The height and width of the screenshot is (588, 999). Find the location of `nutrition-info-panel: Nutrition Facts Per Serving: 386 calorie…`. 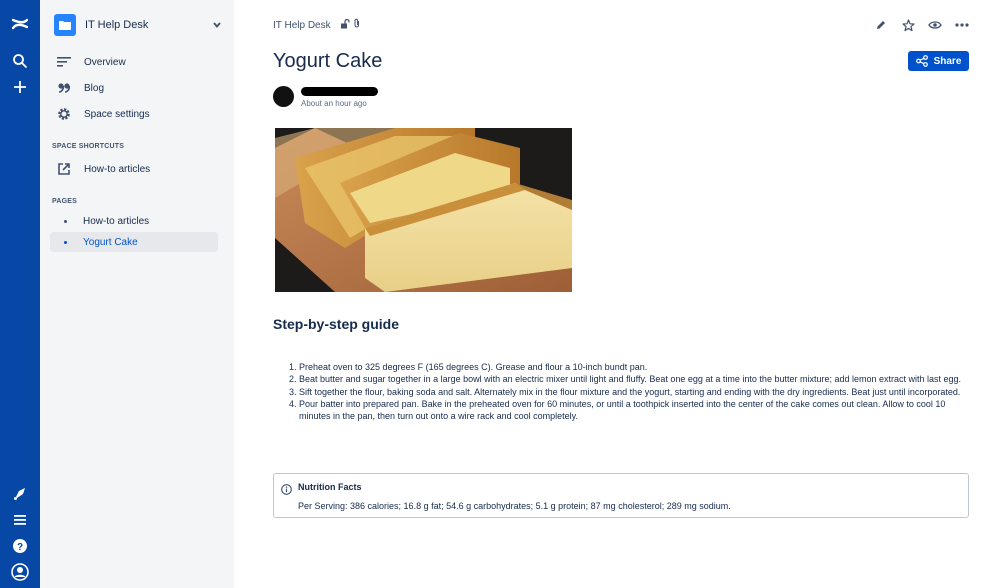

nutrition-info-panel: Nutrition Facts Per Serving: 386 calorie… is located at coordinates (621, 495).